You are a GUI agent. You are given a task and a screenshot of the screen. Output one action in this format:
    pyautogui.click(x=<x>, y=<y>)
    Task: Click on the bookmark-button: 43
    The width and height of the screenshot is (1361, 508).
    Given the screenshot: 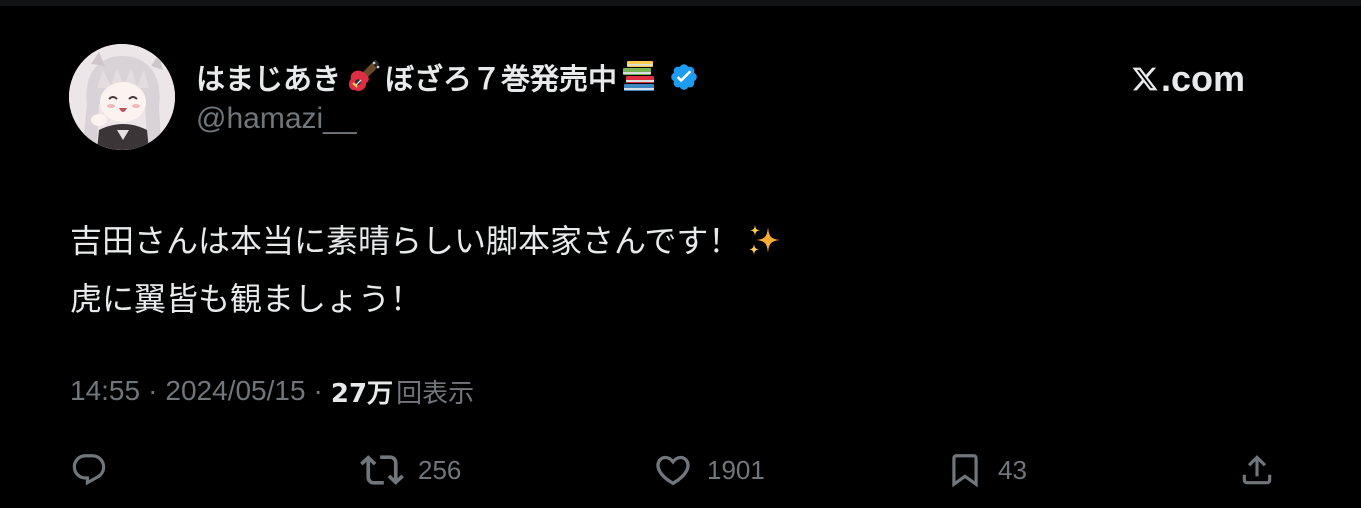 What is the action you would take?
    pyautogui.click(x=986, y=470)
    